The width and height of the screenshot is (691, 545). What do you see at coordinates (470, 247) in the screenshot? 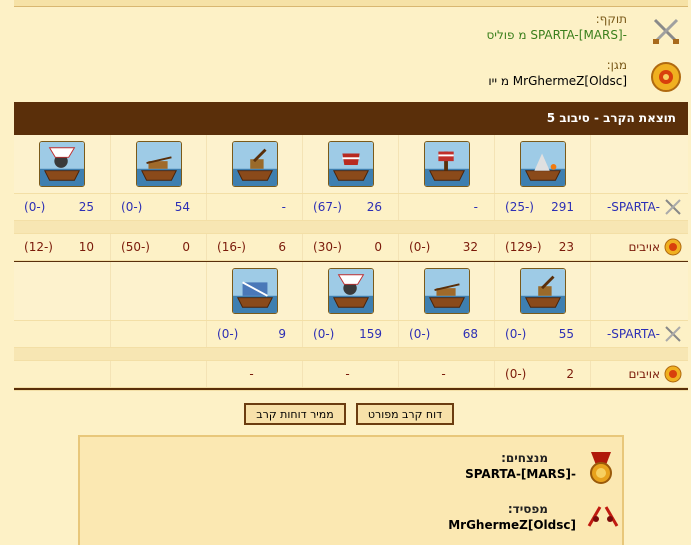
I see `unit-count: 32` at bounding box center [470, 247].